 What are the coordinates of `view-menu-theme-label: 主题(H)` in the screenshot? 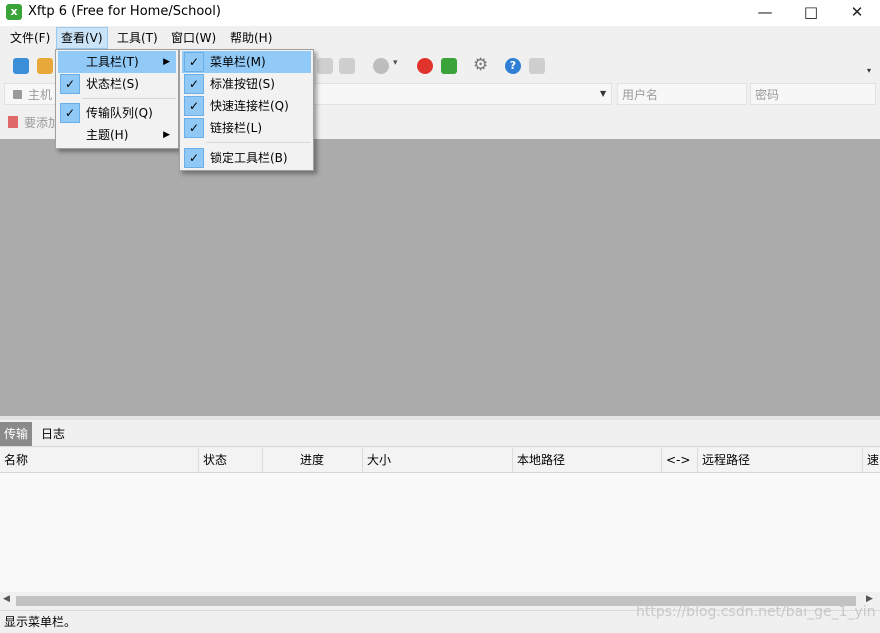 It's located at (107, 135).